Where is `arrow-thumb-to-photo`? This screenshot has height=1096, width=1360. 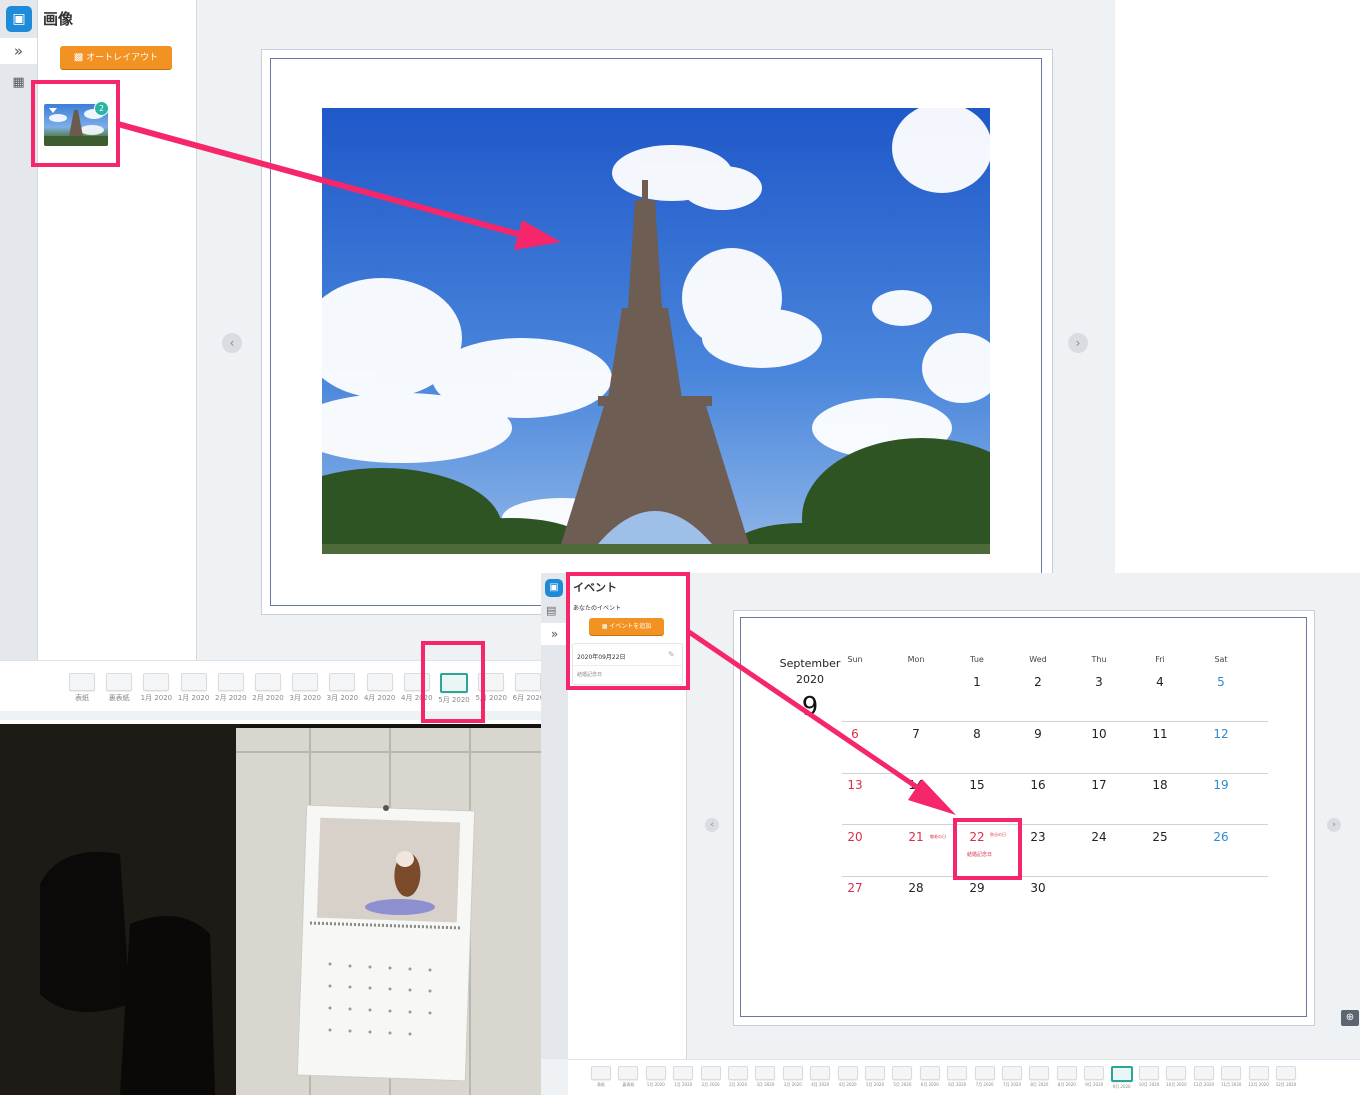
arrow-thumb-to-photo is located at coordinates (321, 180).